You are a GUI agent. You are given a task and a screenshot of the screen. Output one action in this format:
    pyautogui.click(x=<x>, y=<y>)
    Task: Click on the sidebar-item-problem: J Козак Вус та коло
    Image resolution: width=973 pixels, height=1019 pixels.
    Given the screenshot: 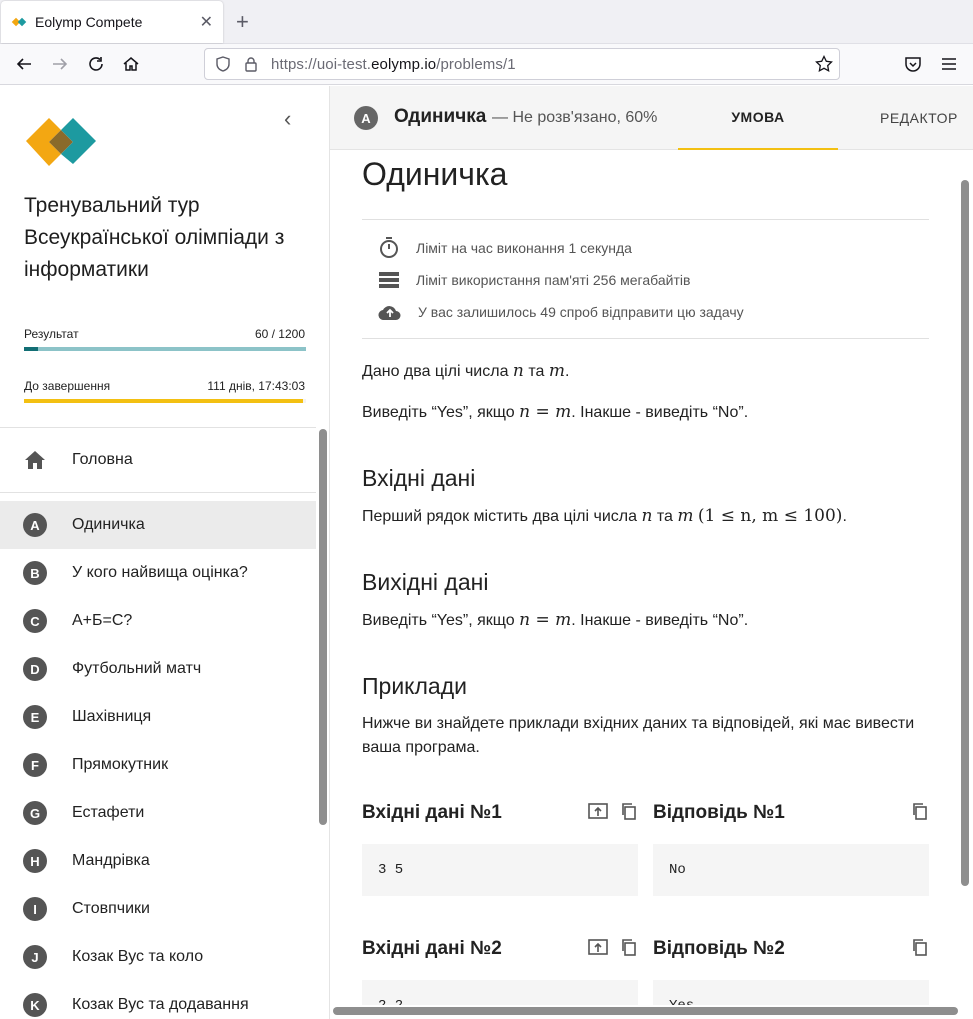 What is the action you would take?
    pyautogui.click(x=158, y=957)
    